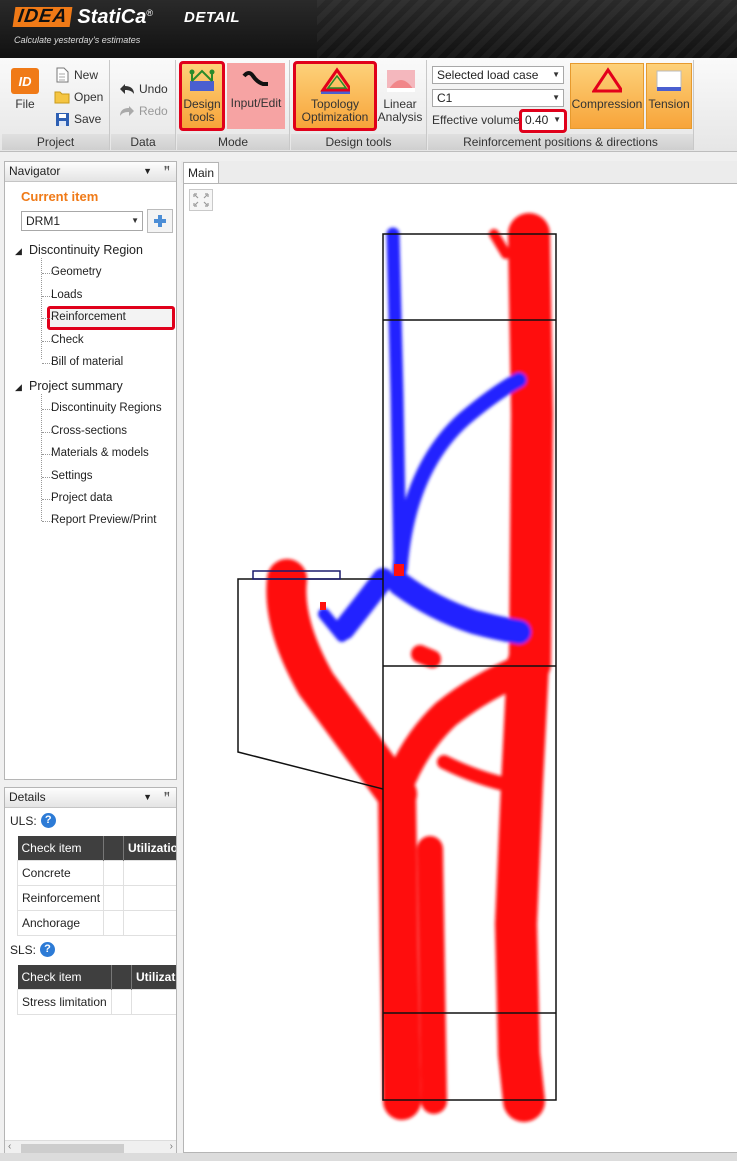 The image size is (737, 1161). What do you see at coordinates (79, 250) in the screenshot?
I see `tree-discontinuity-region: ◢ Discontinuity Region` at bounding box center [79, 250].